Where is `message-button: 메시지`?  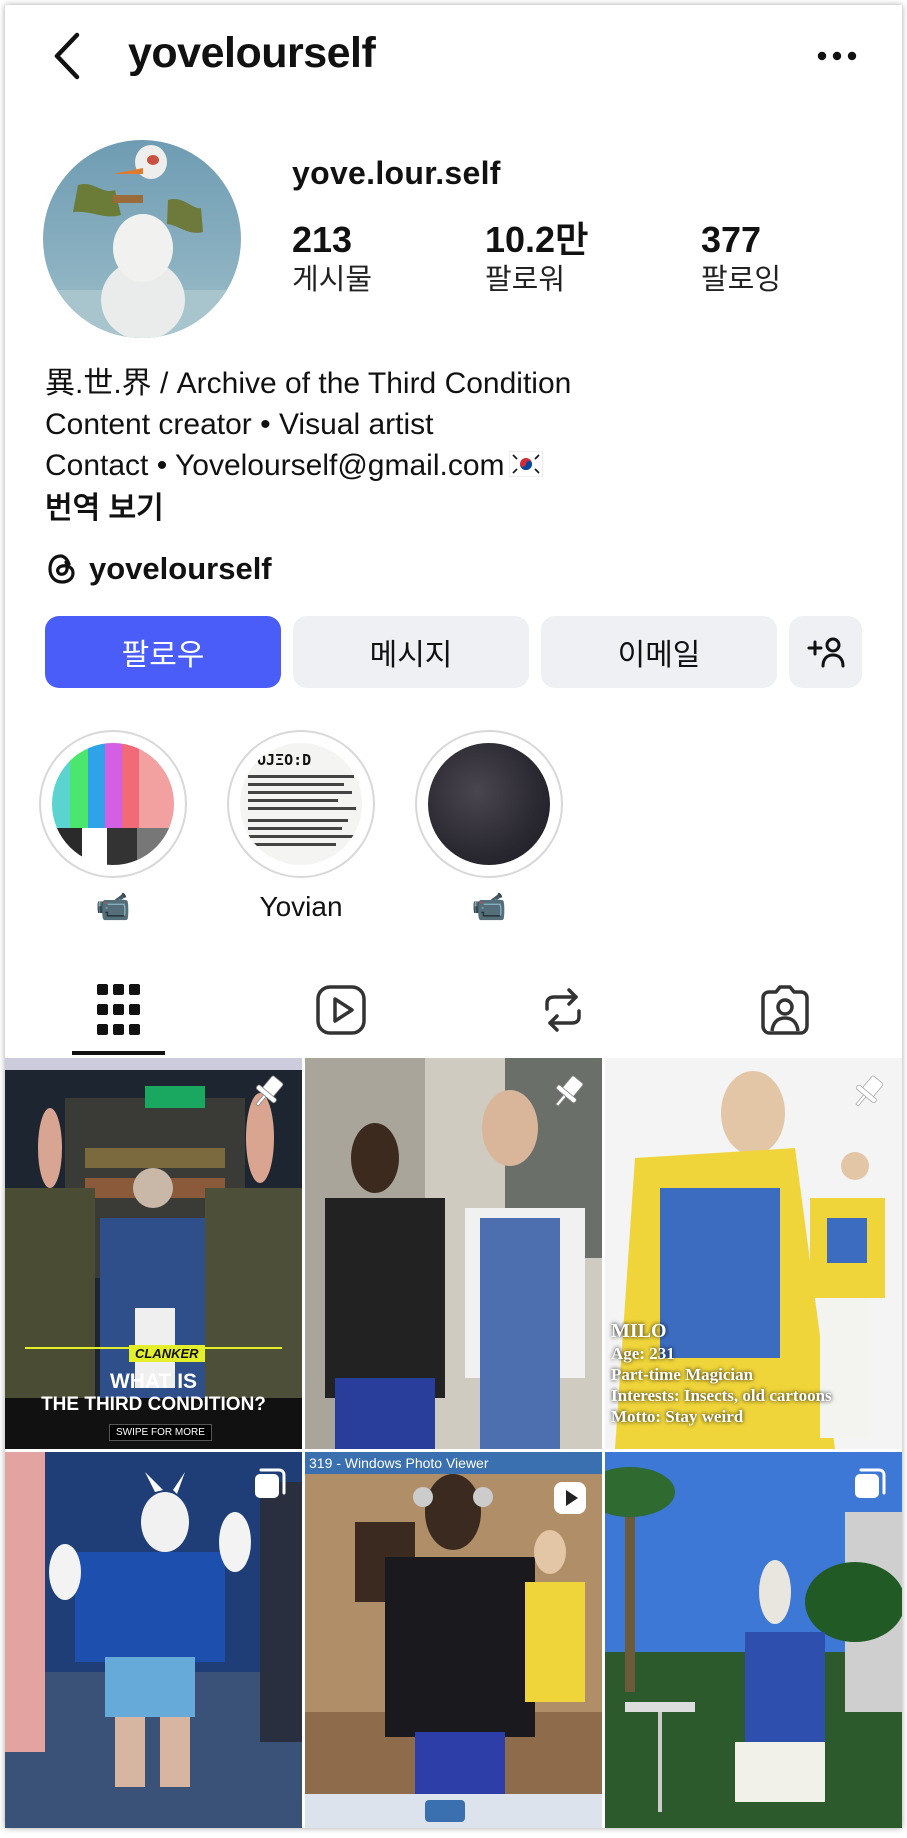 message-button: 메시지 is located at coordinates (411, 652).